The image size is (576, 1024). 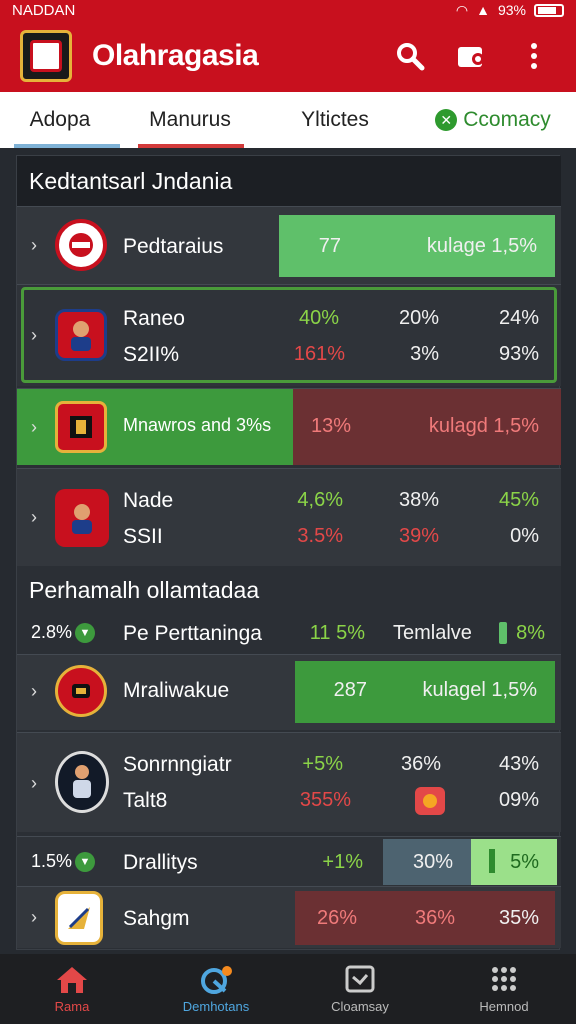 What do you see at coordinates (530, 633) in the screenshot?
I see `stat-value: 8%` at bounding box center [530, 633].